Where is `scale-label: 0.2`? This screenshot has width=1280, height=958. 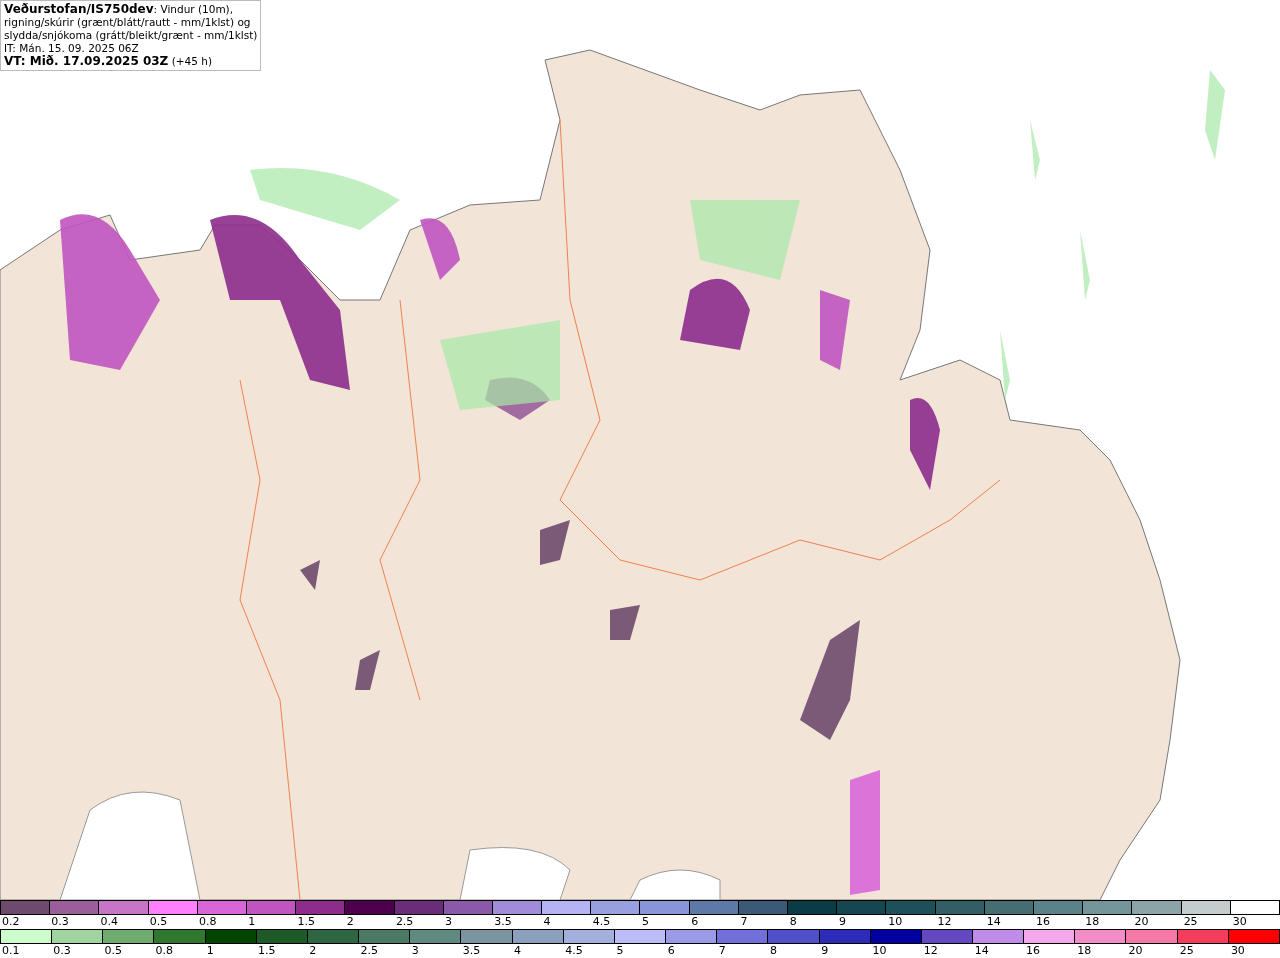
scale-label: 0.2 is located at coordinates (11, 921).